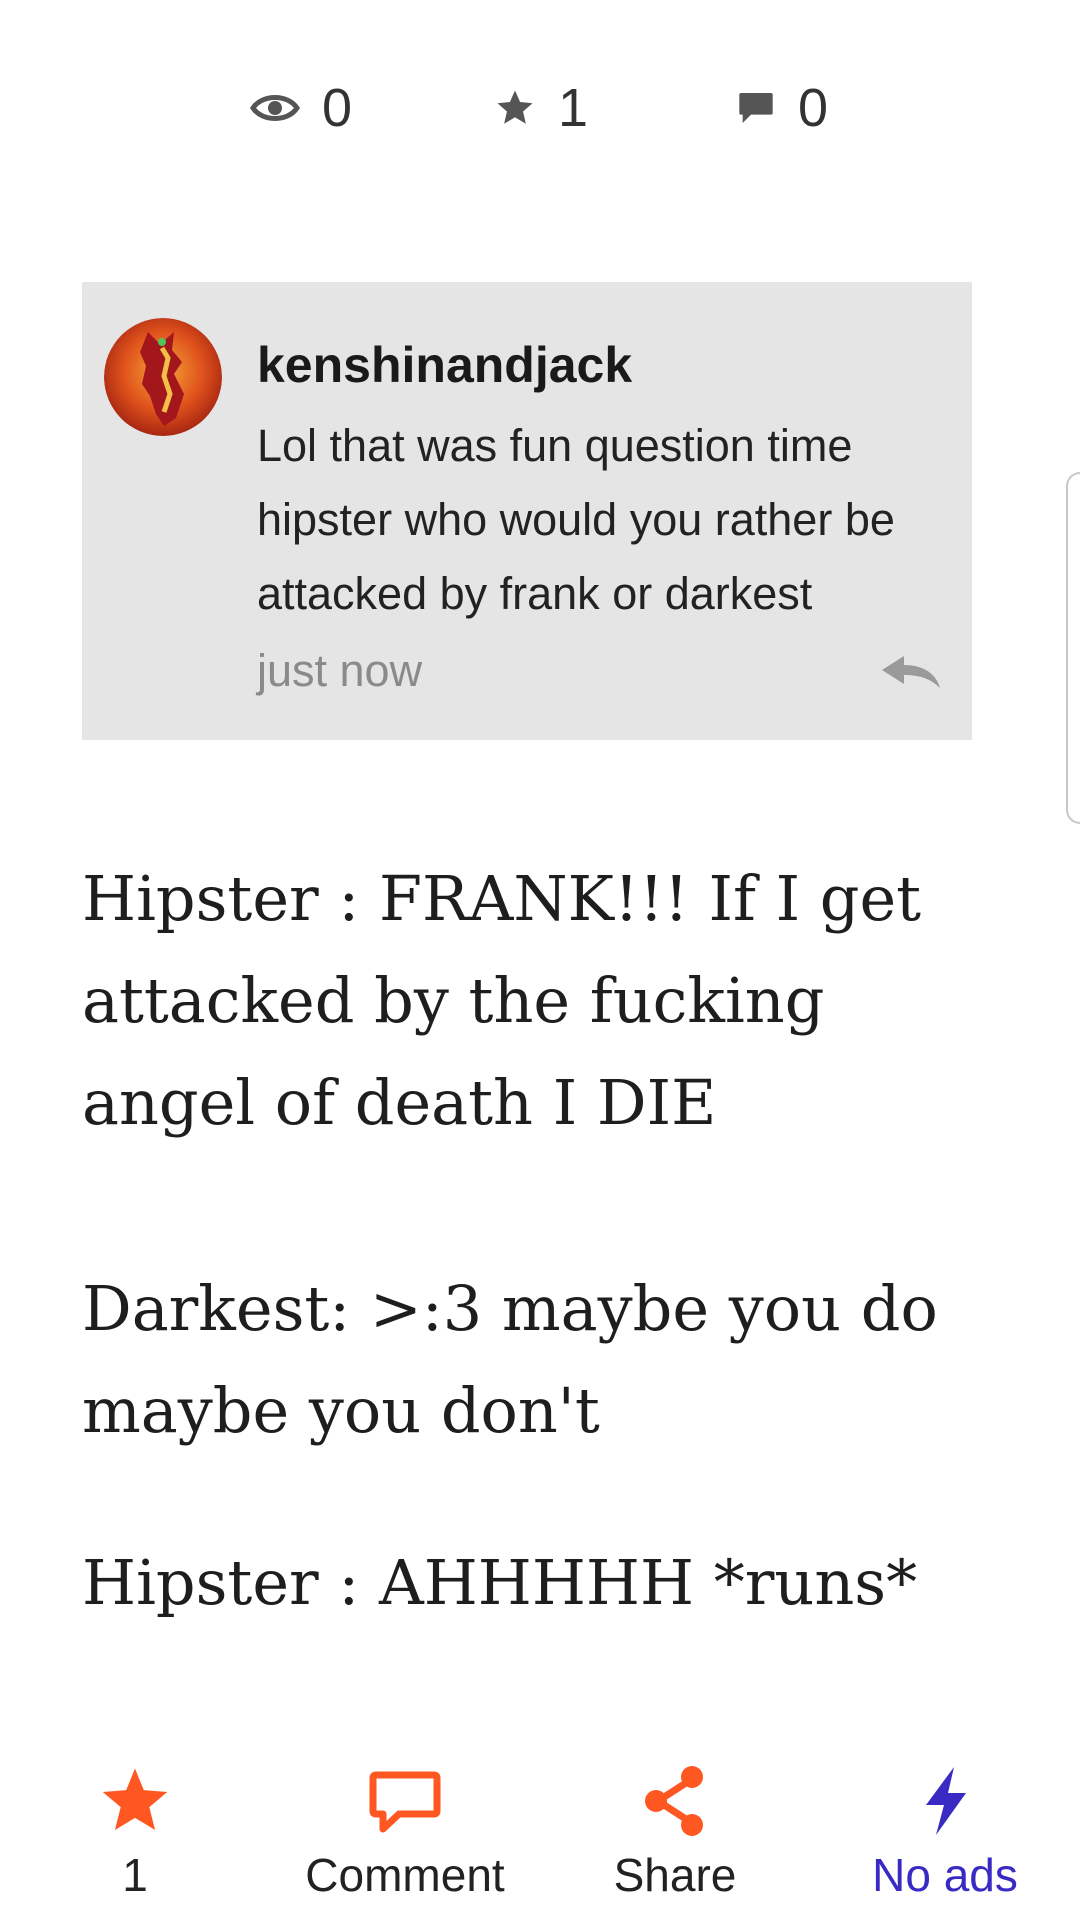 Image resolution: width=1080 pixels, height=1920 pixels. Describe the element at coordinates (340, 670) in the screenshot. I see `comment-timestamp: just now` at that location.